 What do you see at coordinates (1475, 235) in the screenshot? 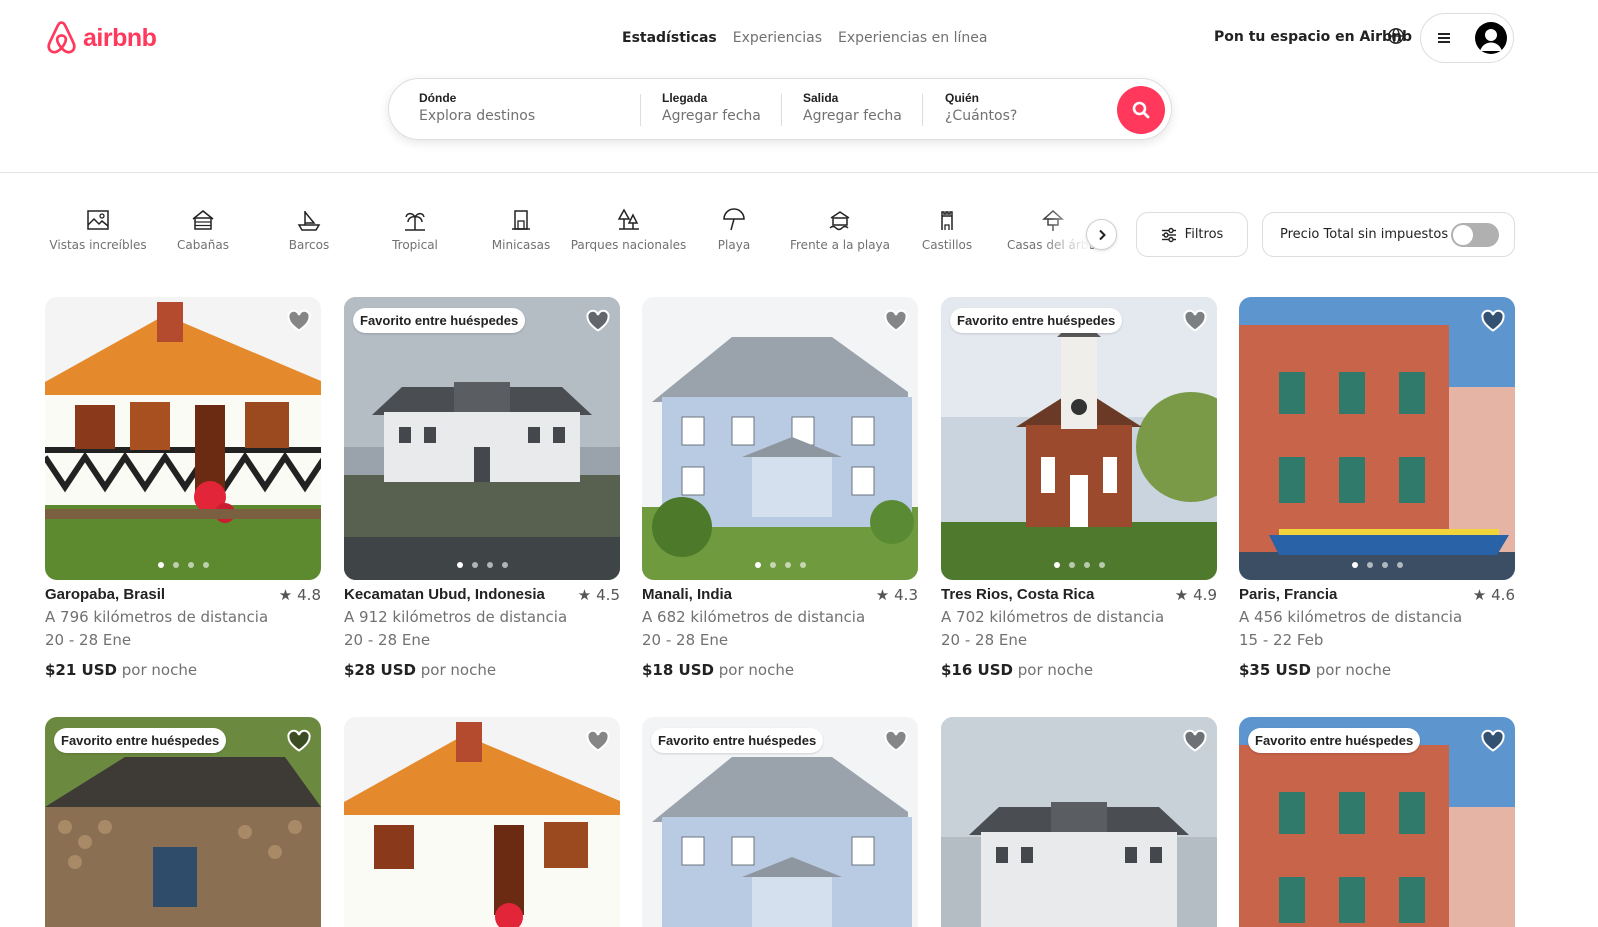
I see `price-toggle-switch` at bounding box center [1475, 235].